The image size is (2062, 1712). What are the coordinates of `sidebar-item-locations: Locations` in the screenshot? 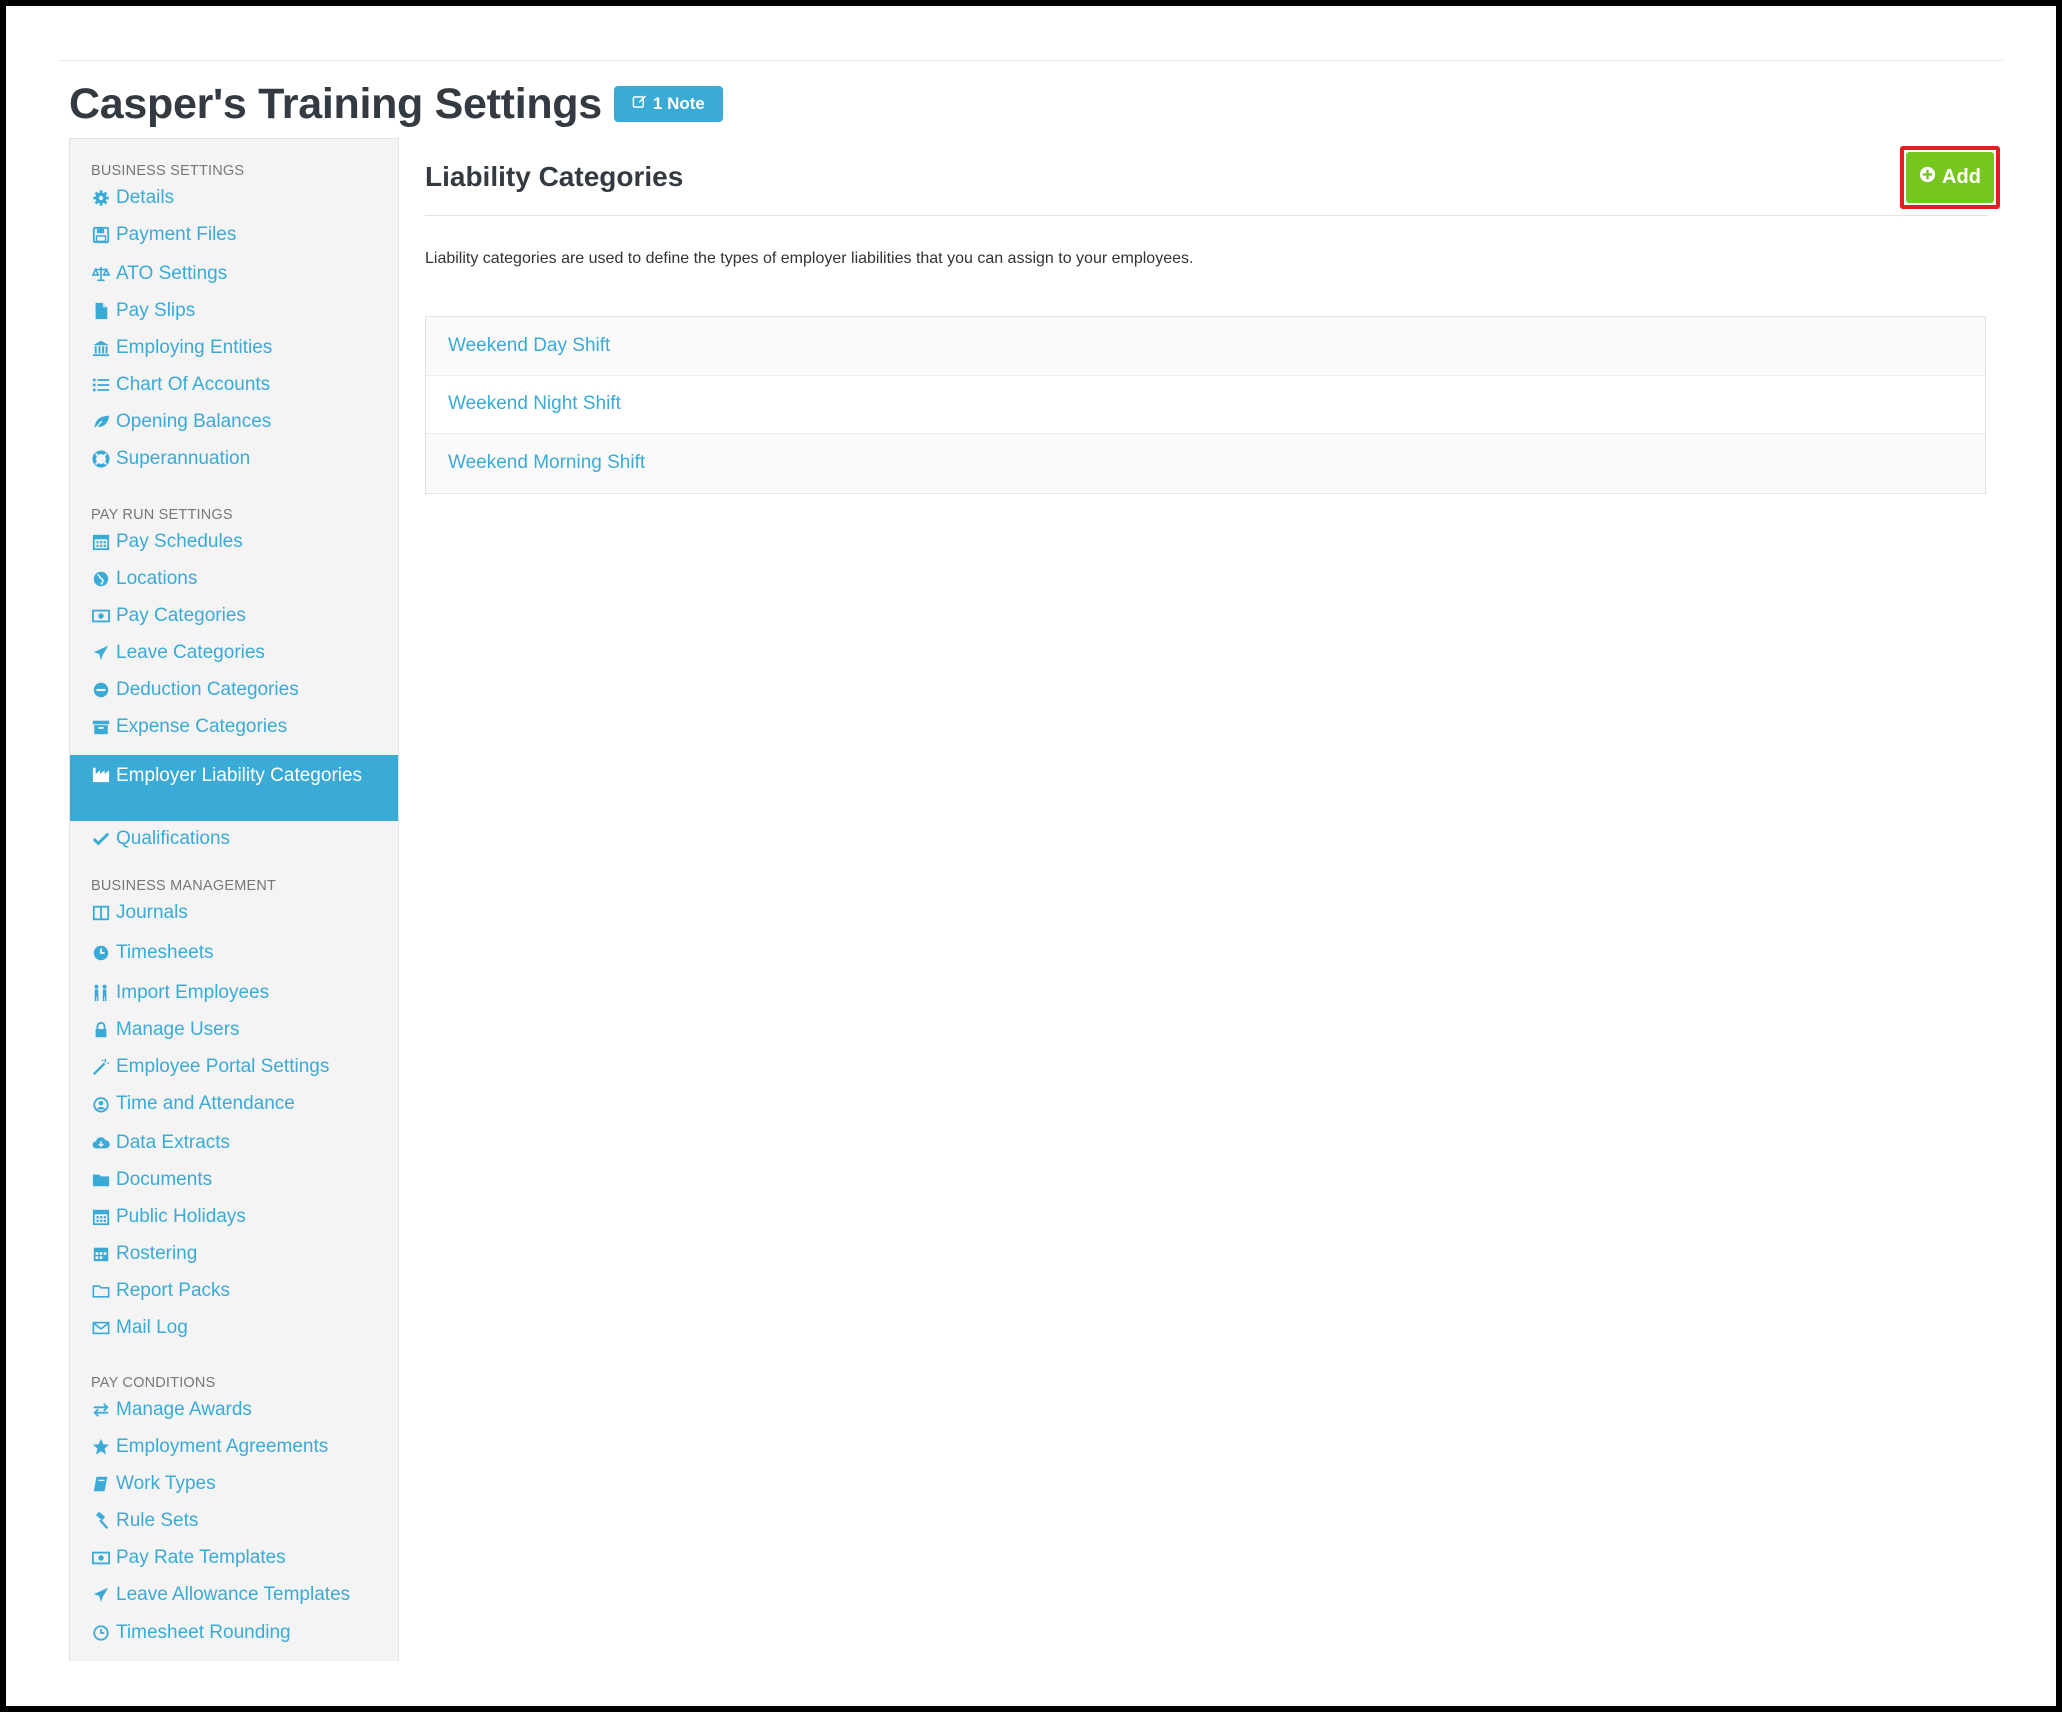 It's located at (244, 579).